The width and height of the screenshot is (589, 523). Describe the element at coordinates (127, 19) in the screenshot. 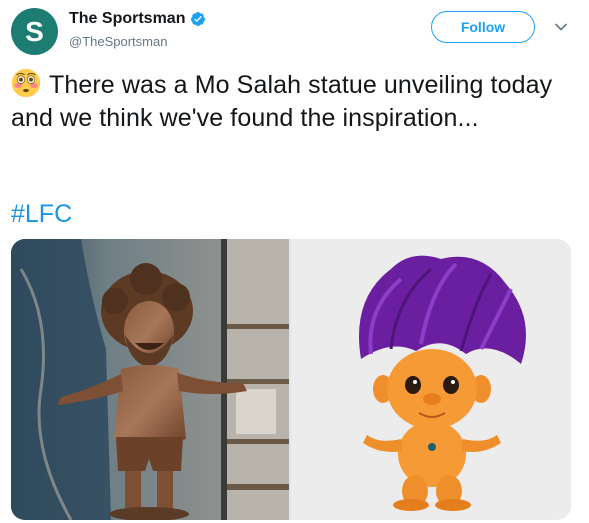

I see `display-name: The Sportsman` at that location.